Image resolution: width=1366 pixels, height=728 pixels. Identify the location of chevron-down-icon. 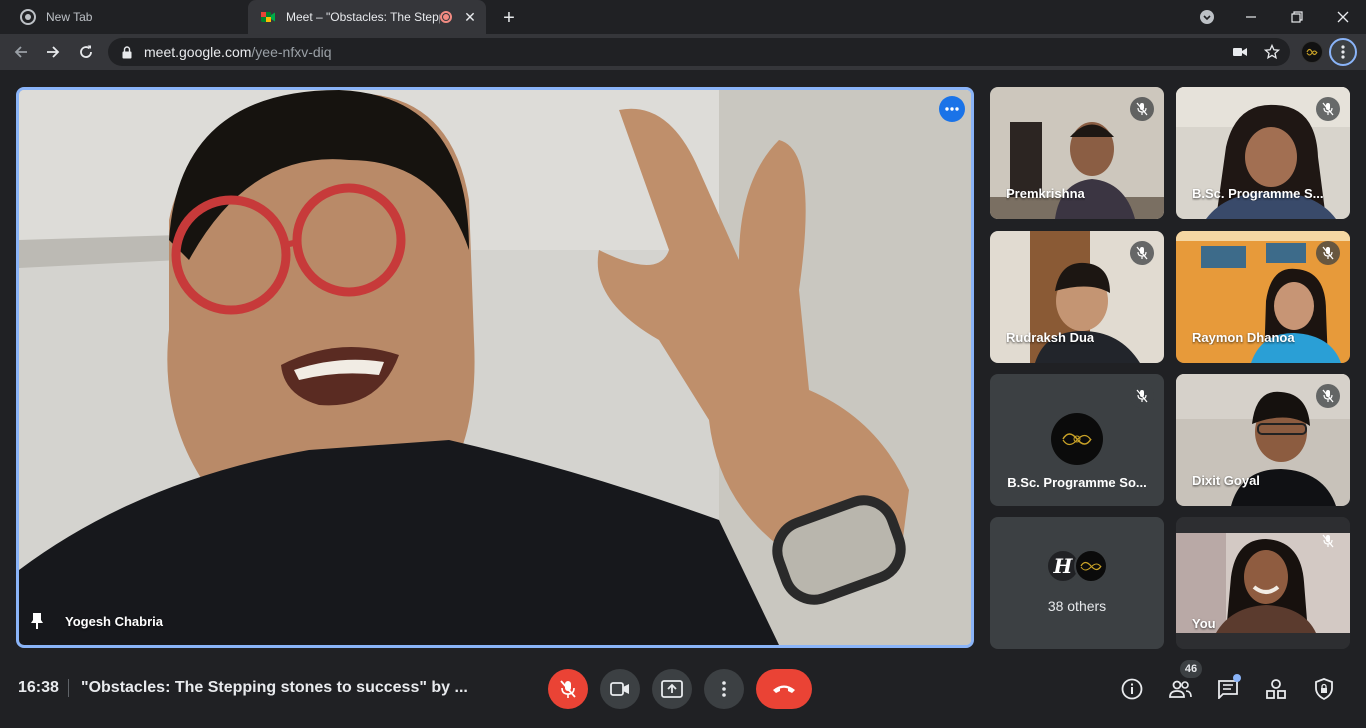
(1207, 17).